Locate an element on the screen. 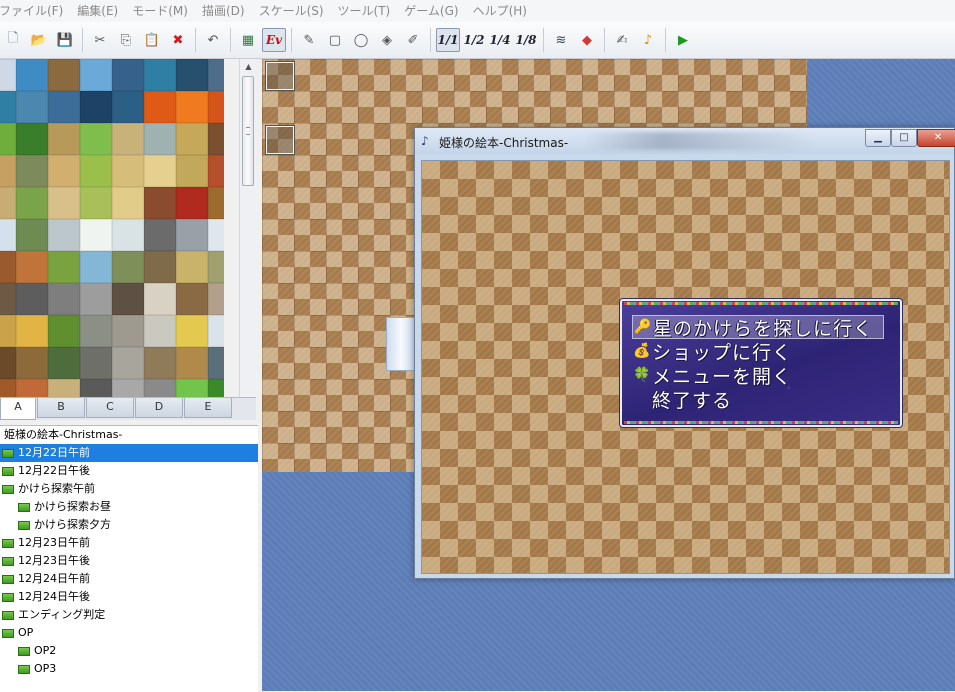 The image size is (955, 692). tab-b: B is located at coordinates (61, 408).